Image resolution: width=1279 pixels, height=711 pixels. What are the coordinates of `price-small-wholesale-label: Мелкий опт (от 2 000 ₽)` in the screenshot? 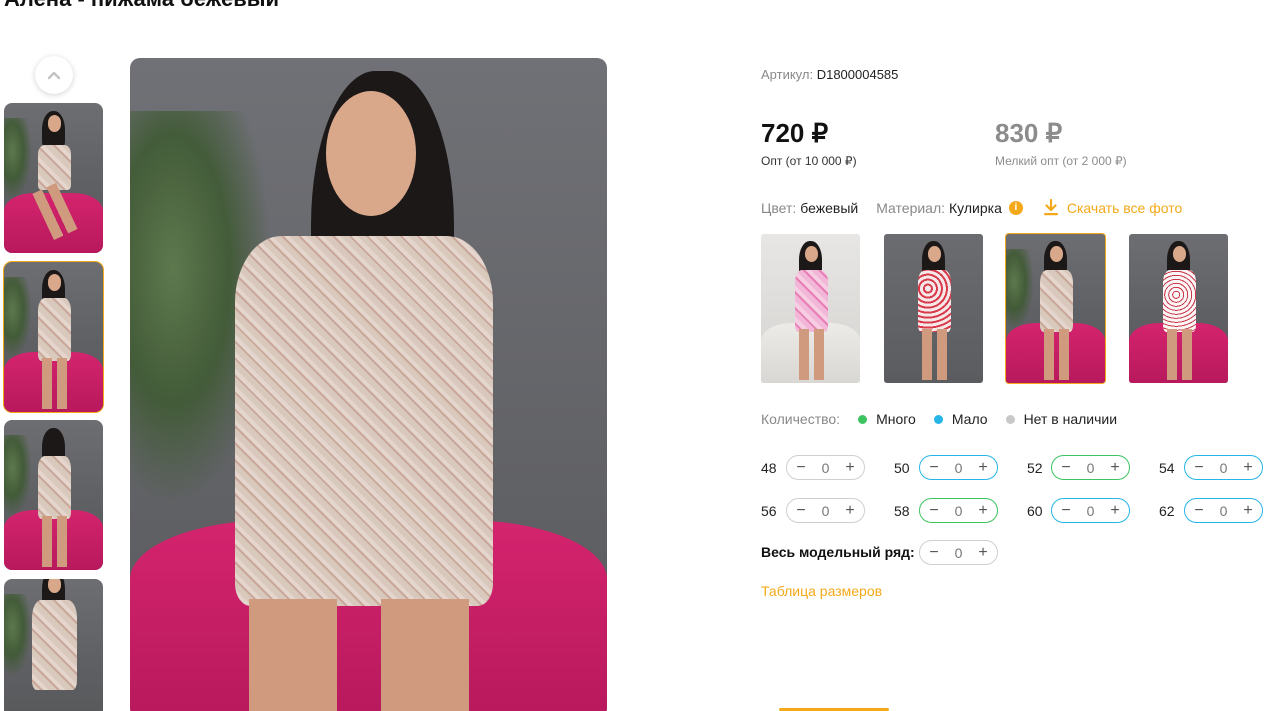 It's located at (1061, 161).